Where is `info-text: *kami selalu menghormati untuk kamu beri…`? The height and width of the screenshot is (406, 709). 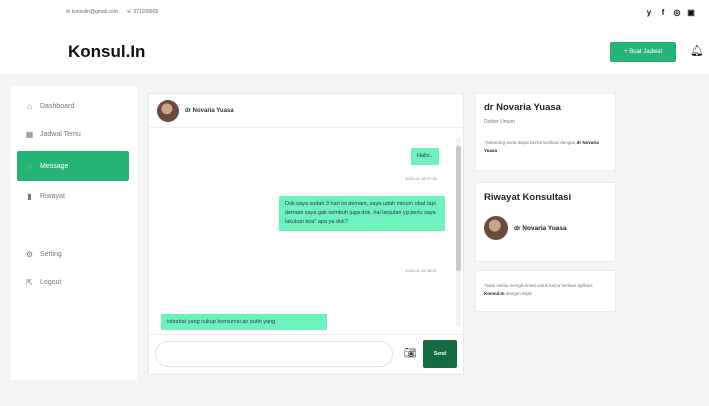 info-text: *kami selalu menghormati untuk kamu beri… is located at coordinates (548, 290).